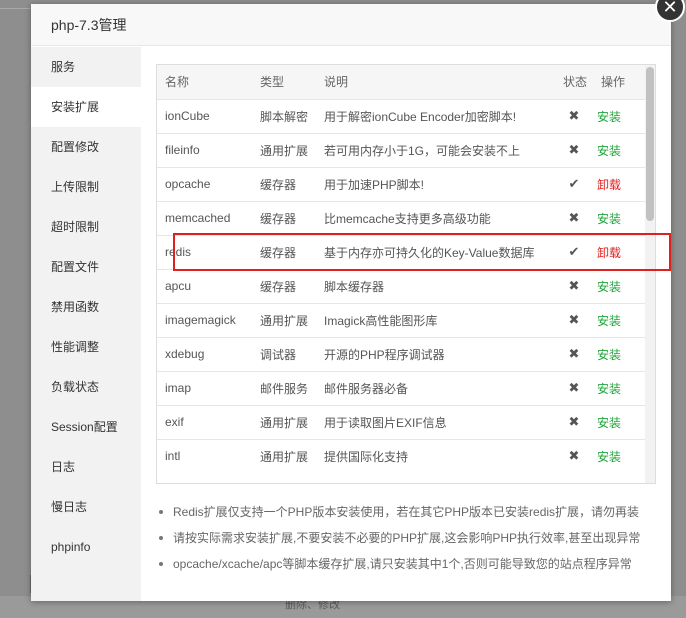 This screenshot has height=618, width=686. Describe the element at coordinates (384, 354) in the screenshot. I see `ext-desc: 开源的PHP程序调试器` at that location.